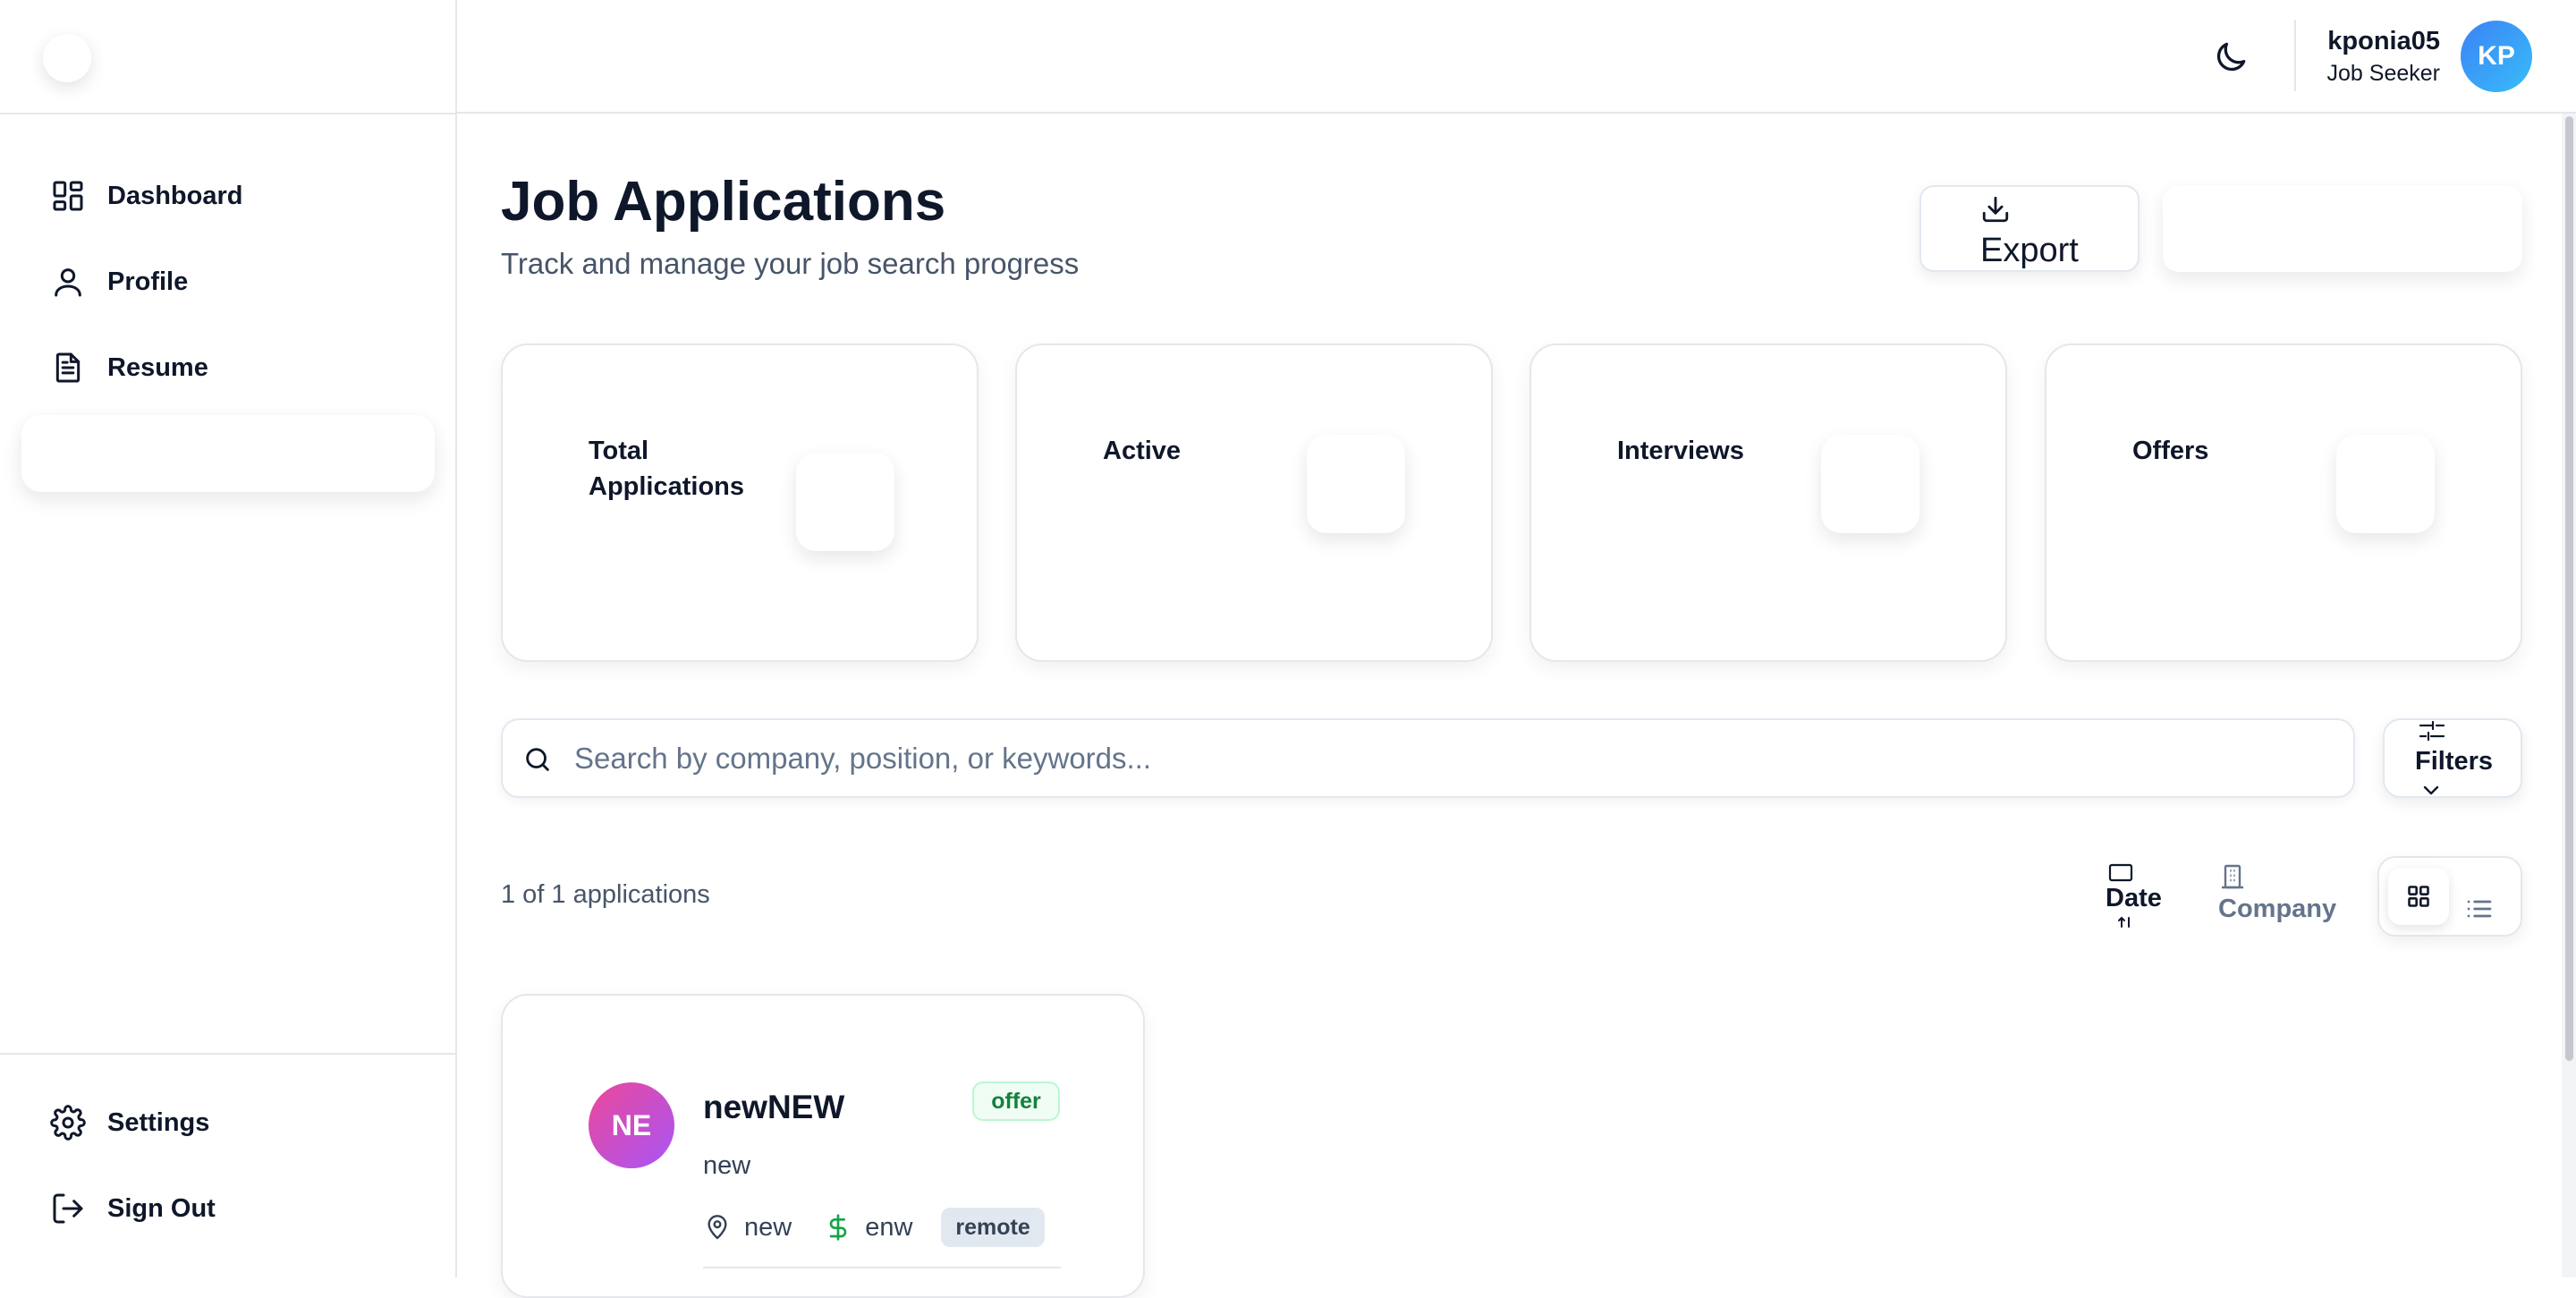 This screenshot has width=2576, height=1298. I want to click on sidebar-item-settings: Settings, so click(129, 1122).